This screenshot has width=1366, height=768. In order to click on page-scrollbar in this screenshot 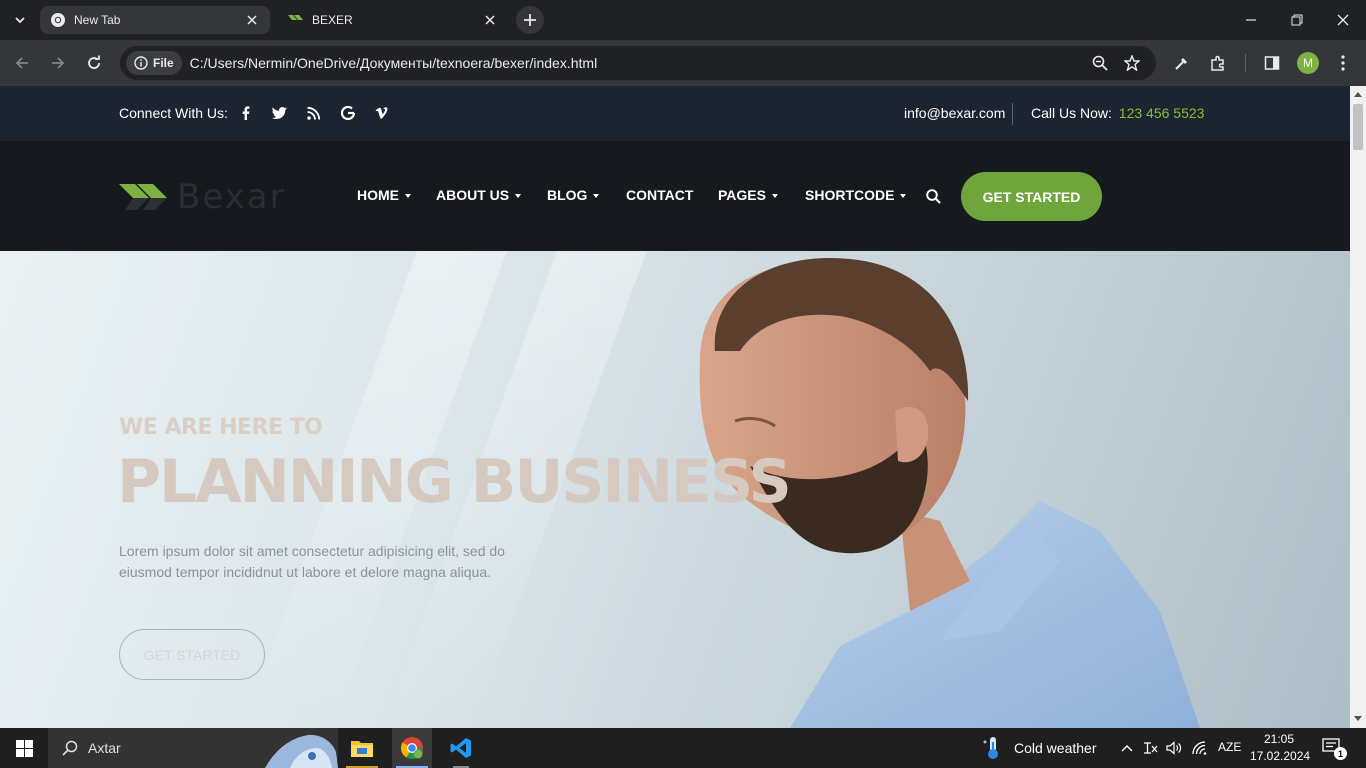, I will do `click(1358, 407)`.